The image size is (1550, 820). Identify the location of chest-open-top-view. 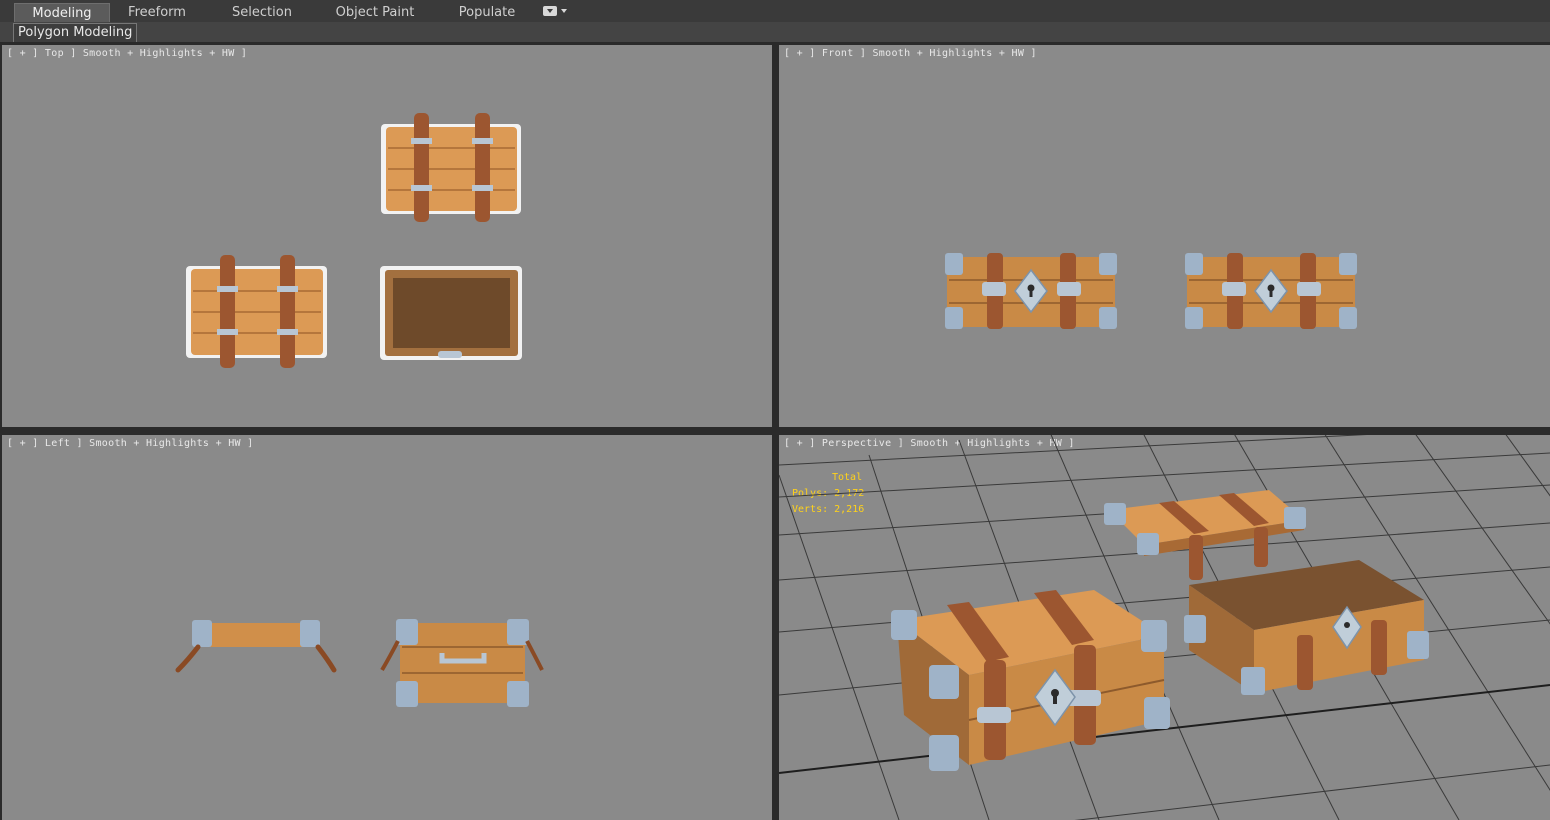
(451, 313).